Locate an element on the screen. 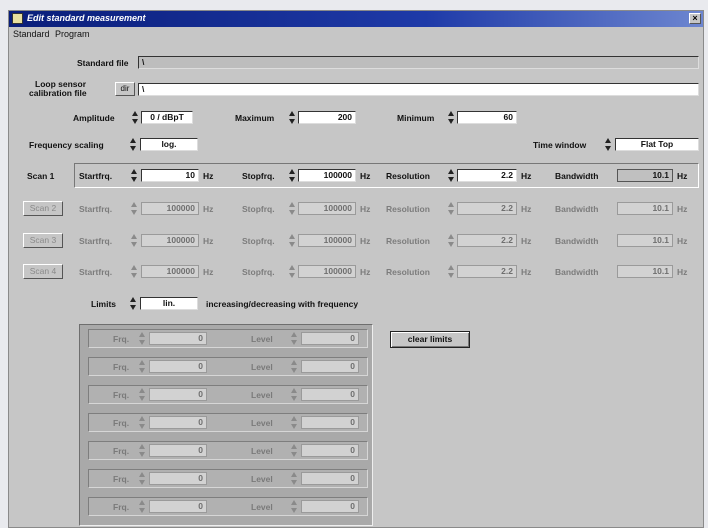  time-window-spinner-icon is located at coordinates (608, 144).